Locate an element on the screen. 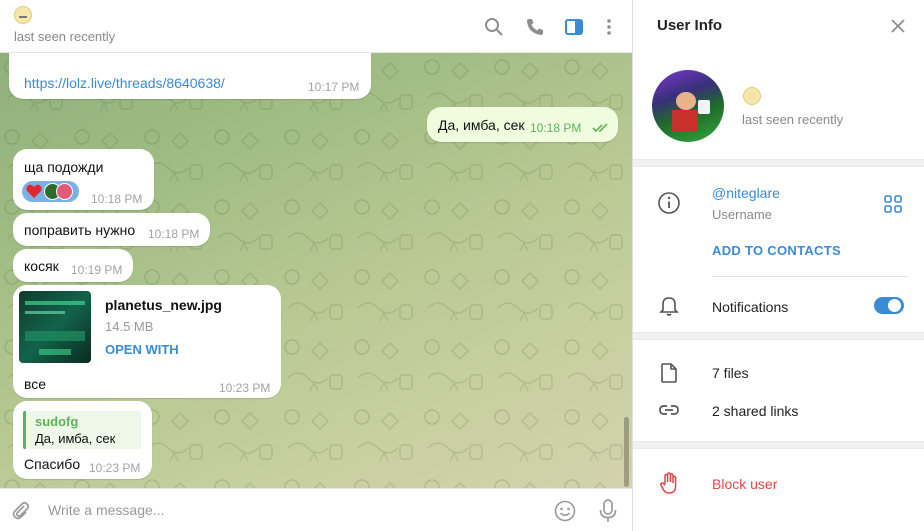 The image size is (924, 531). chat-header: last seen recently is located at coordinates (316, 26).